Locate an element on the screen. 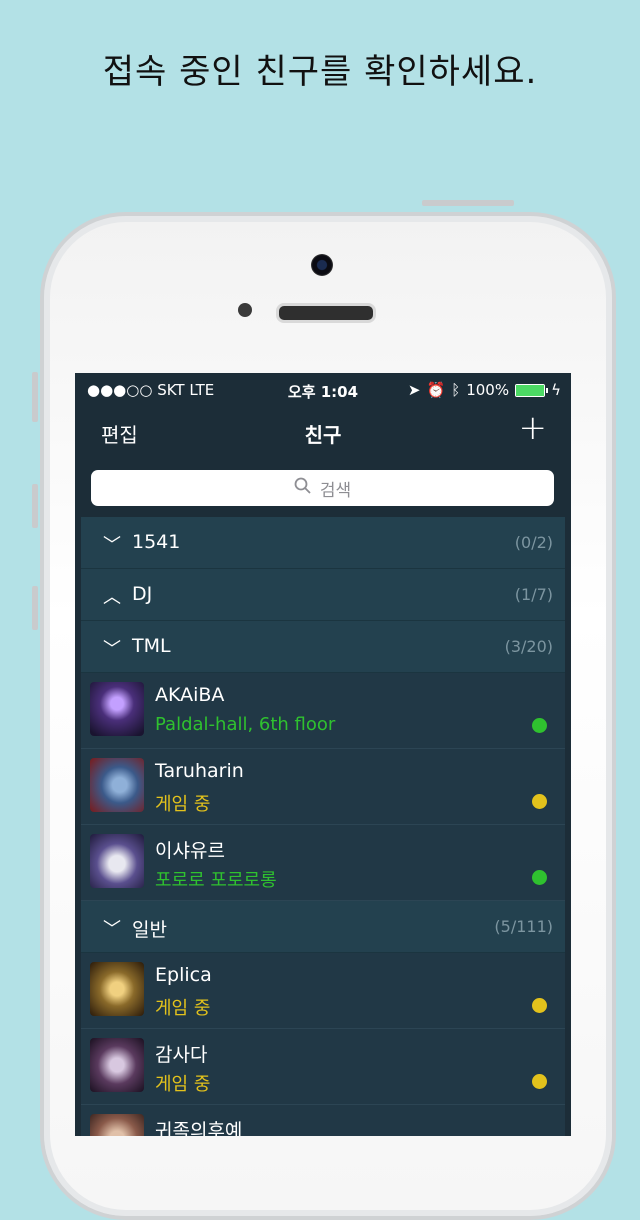  group-count: (0/2) is located at coordinates (533, 542).